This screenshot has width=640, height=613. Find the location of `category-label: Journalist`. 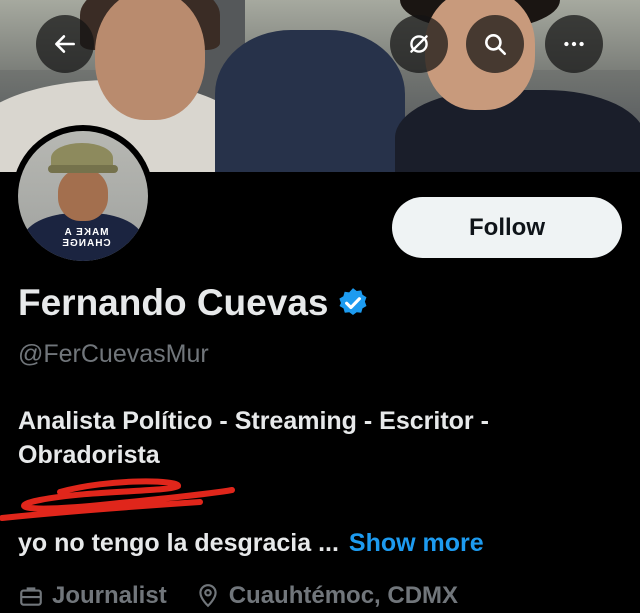

category-label: Journalist is located at coordinates (109, 595).